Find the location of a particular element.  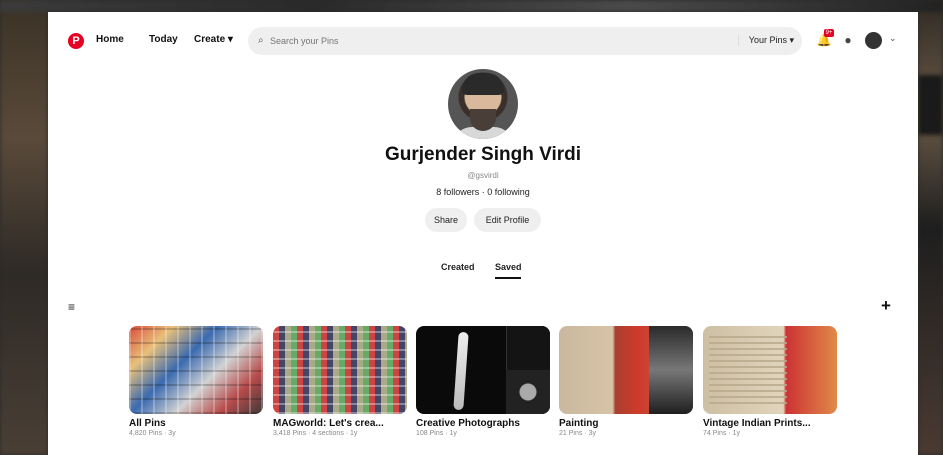

search-input is located at coordinates (495, 41).